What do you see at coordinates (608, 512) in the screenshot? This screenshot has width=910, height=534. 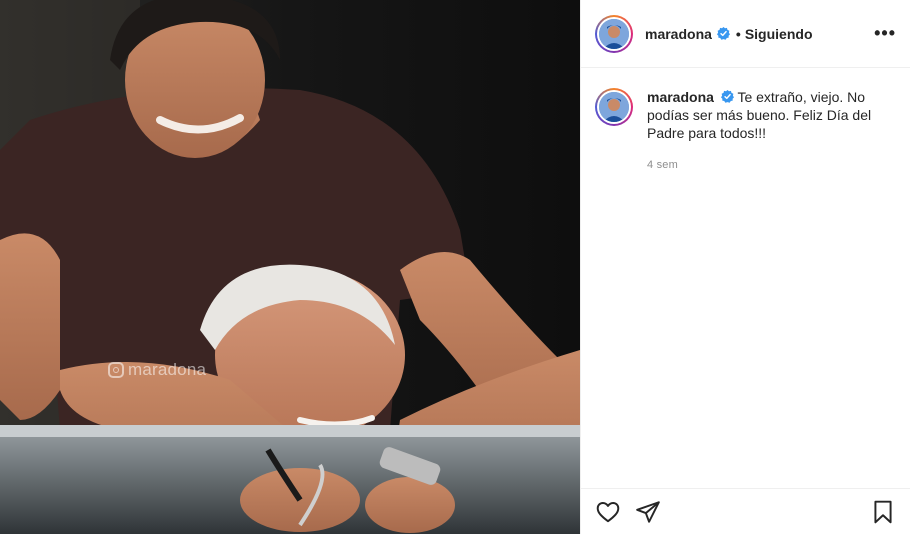 I see `heart-icon` at bounding box center [608, 512].